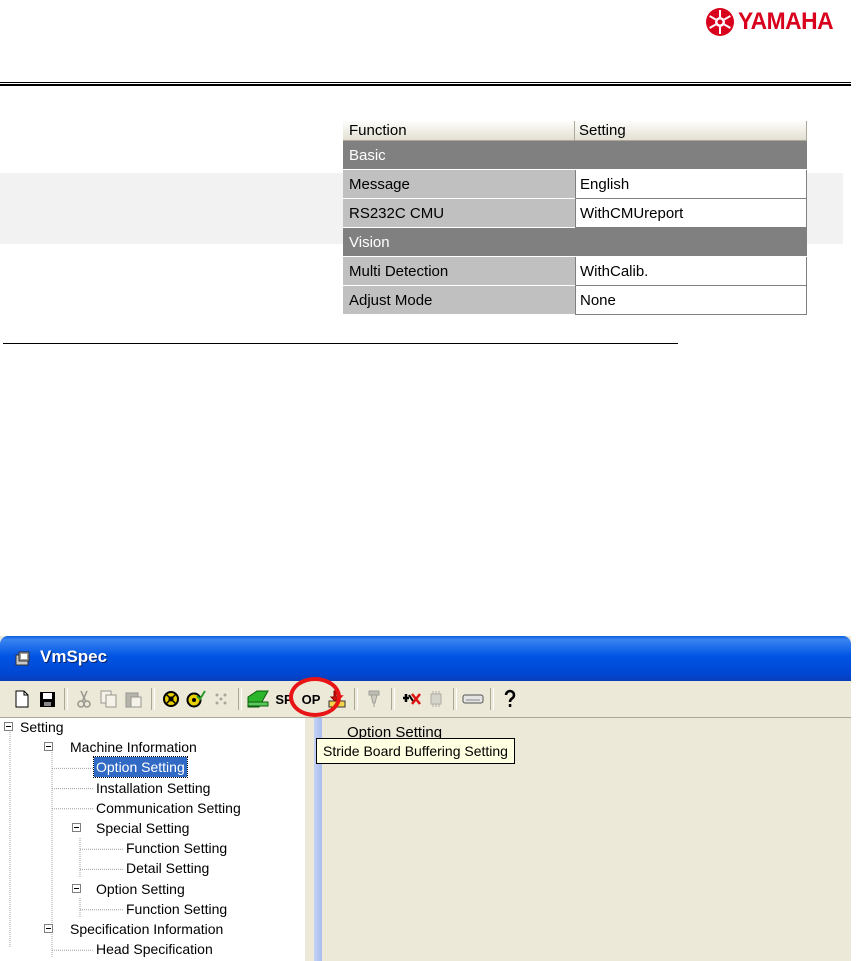  I want to click on function-cell: Basic, so click(459, 155).